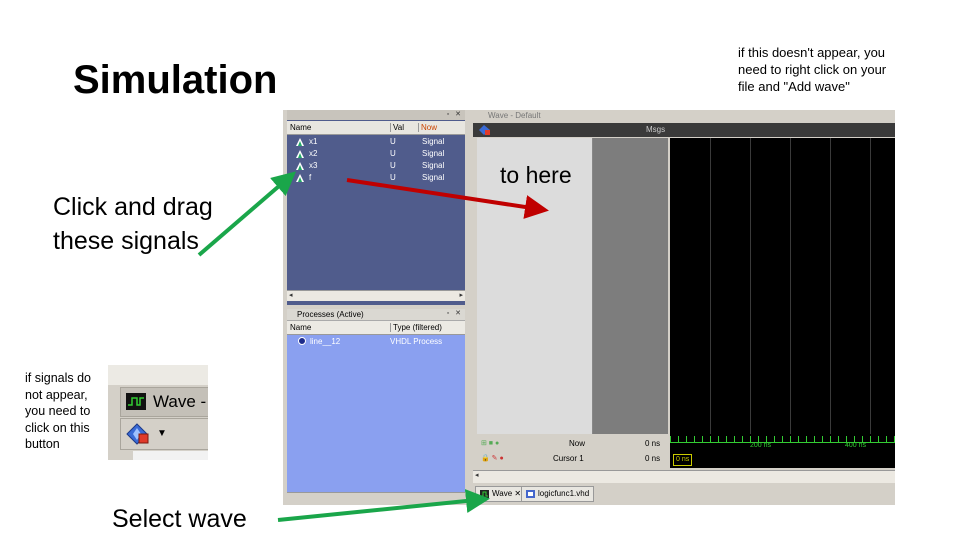 The image size is (960, 540). What do you see at coordinates (139, 434) in the screenshot?
I see `add-signals-icon` at bounding box center [139, 434].